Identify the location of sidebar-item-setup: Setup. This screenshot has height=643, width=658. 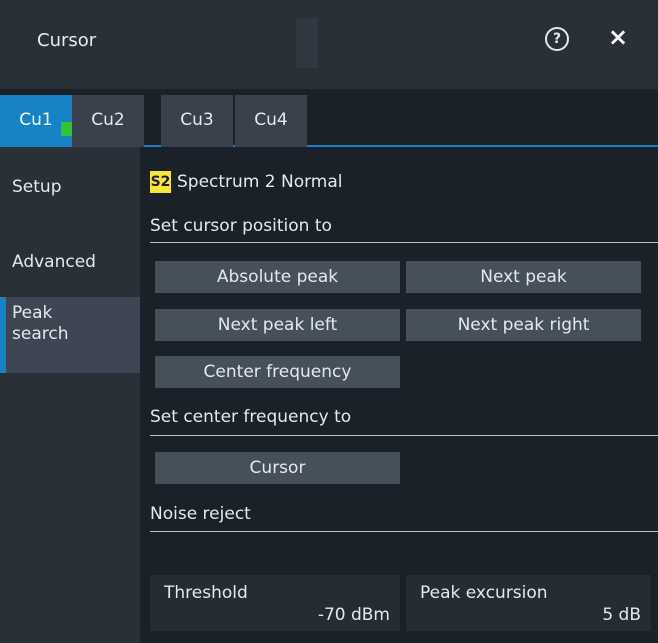
(70, 185).